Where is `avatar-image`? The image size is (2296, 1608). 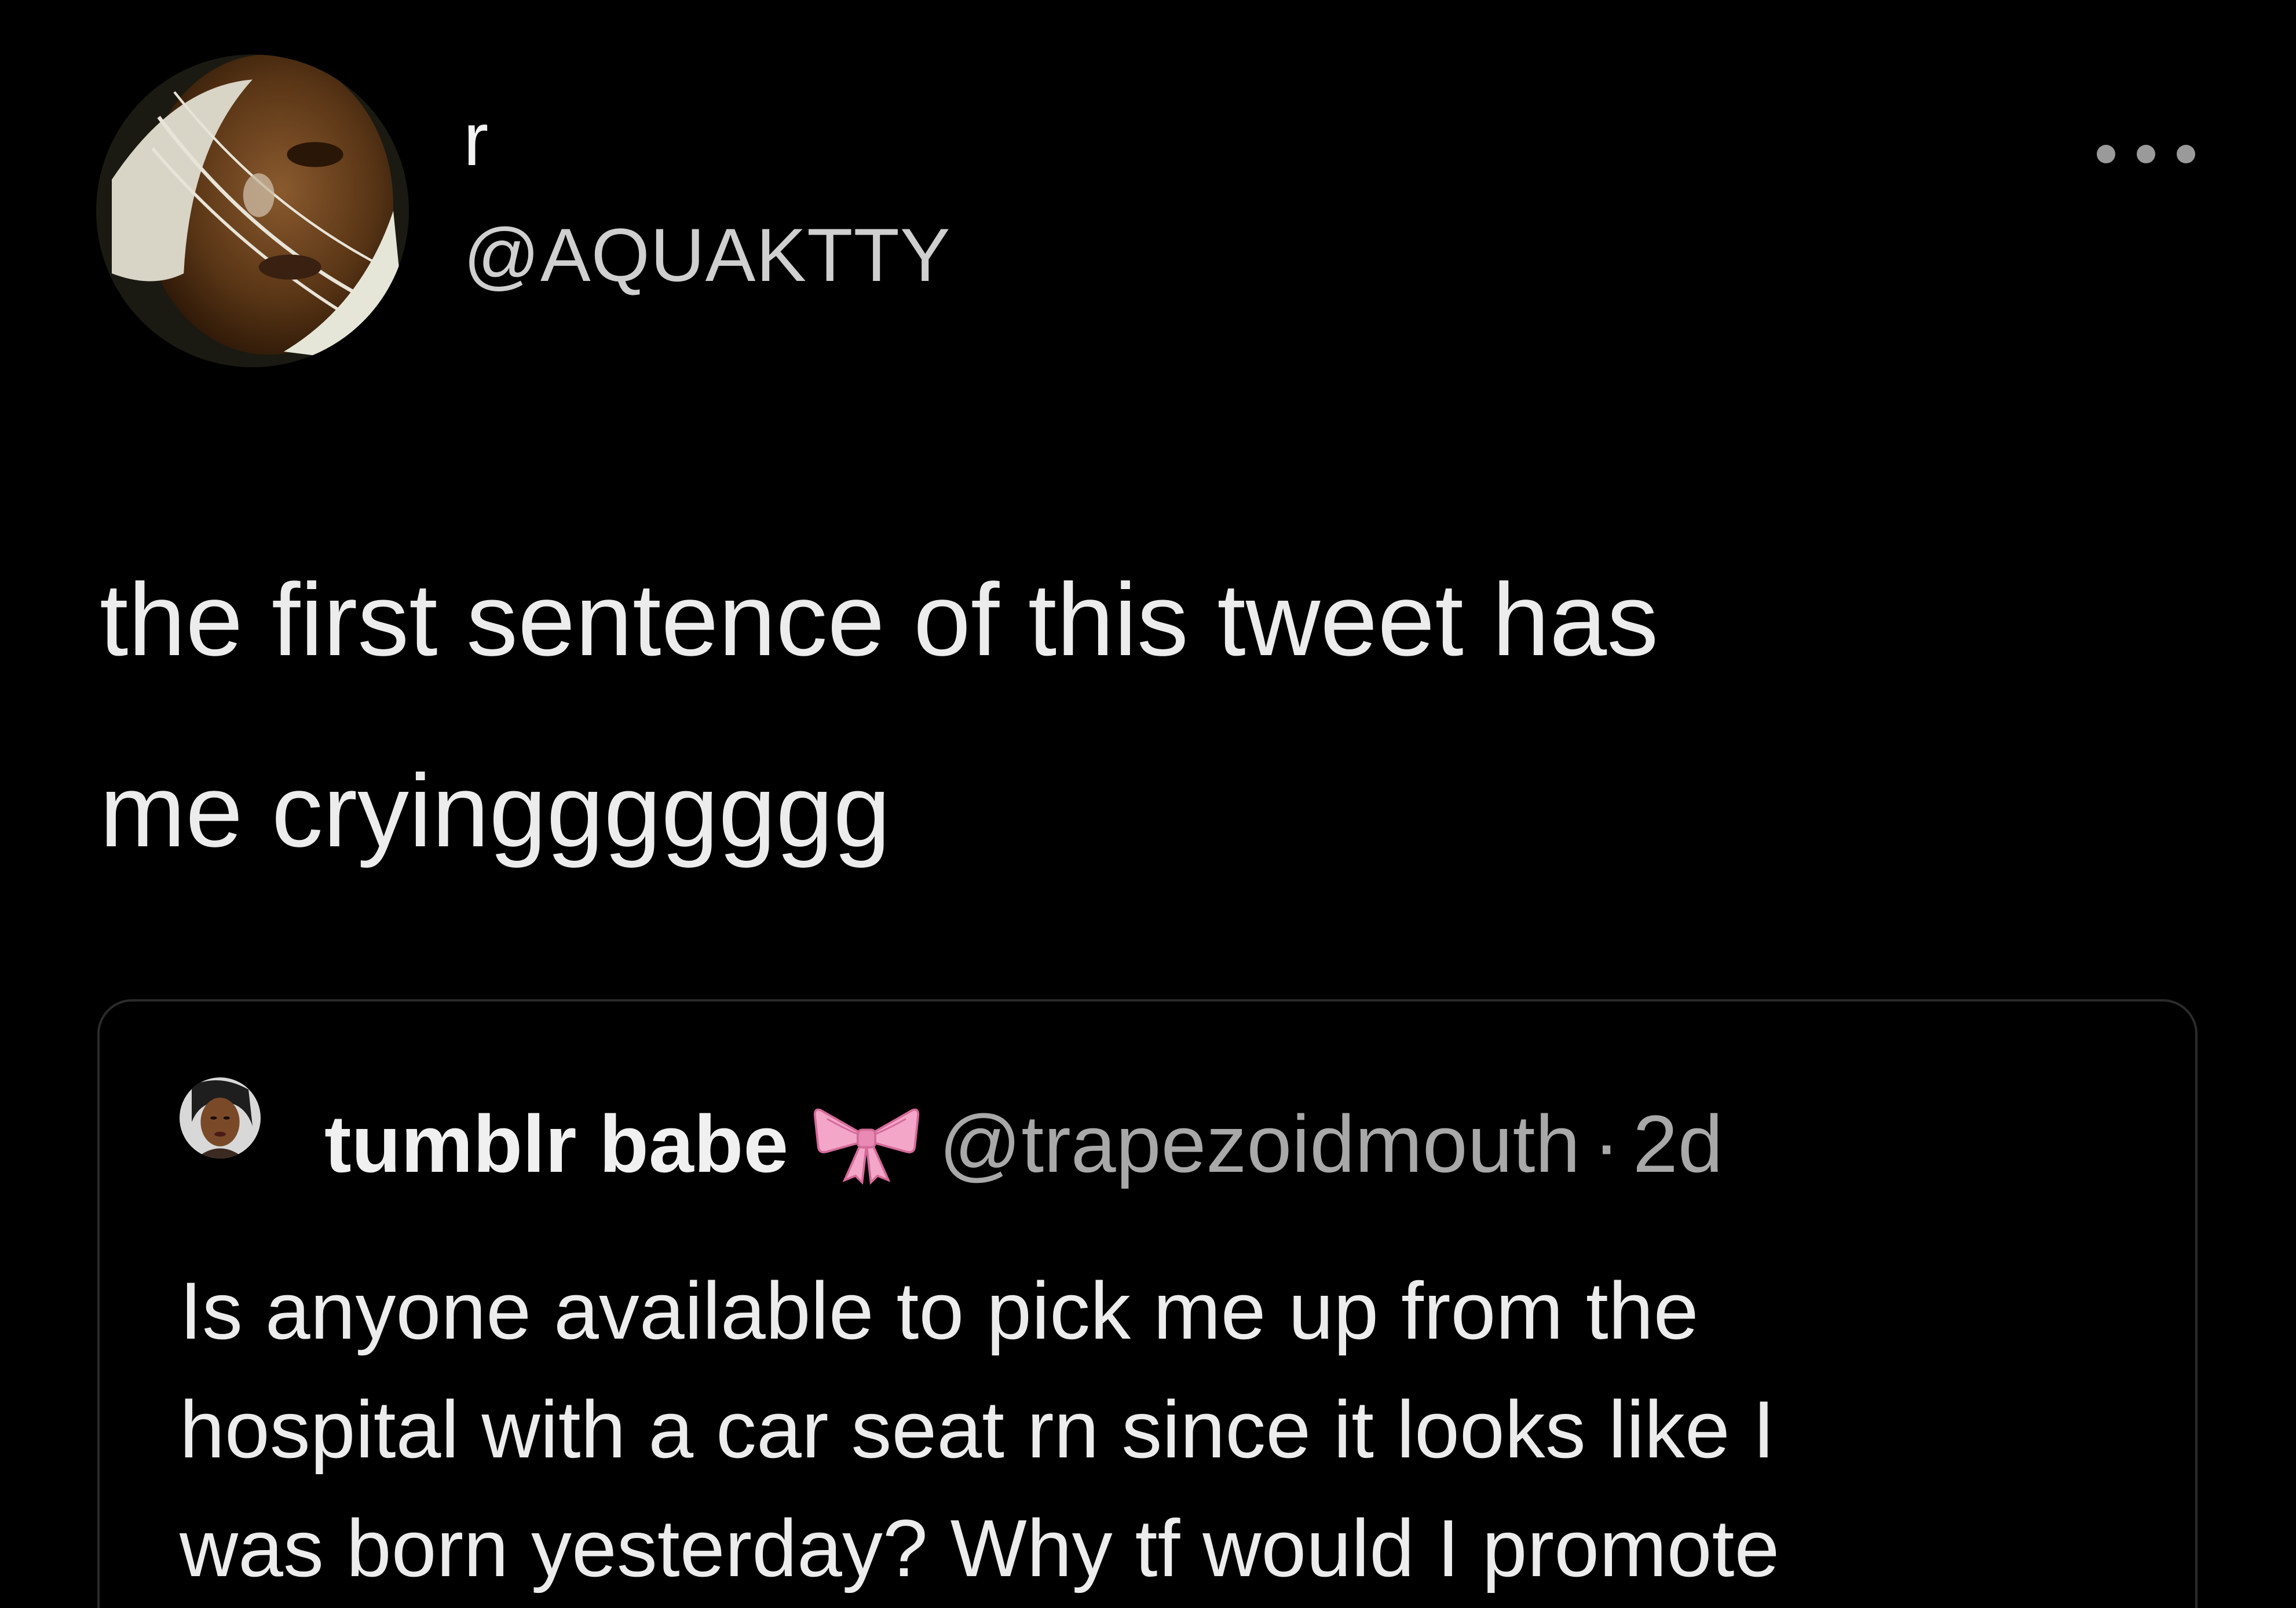 avatar-image is located at coordinates (252, 210).